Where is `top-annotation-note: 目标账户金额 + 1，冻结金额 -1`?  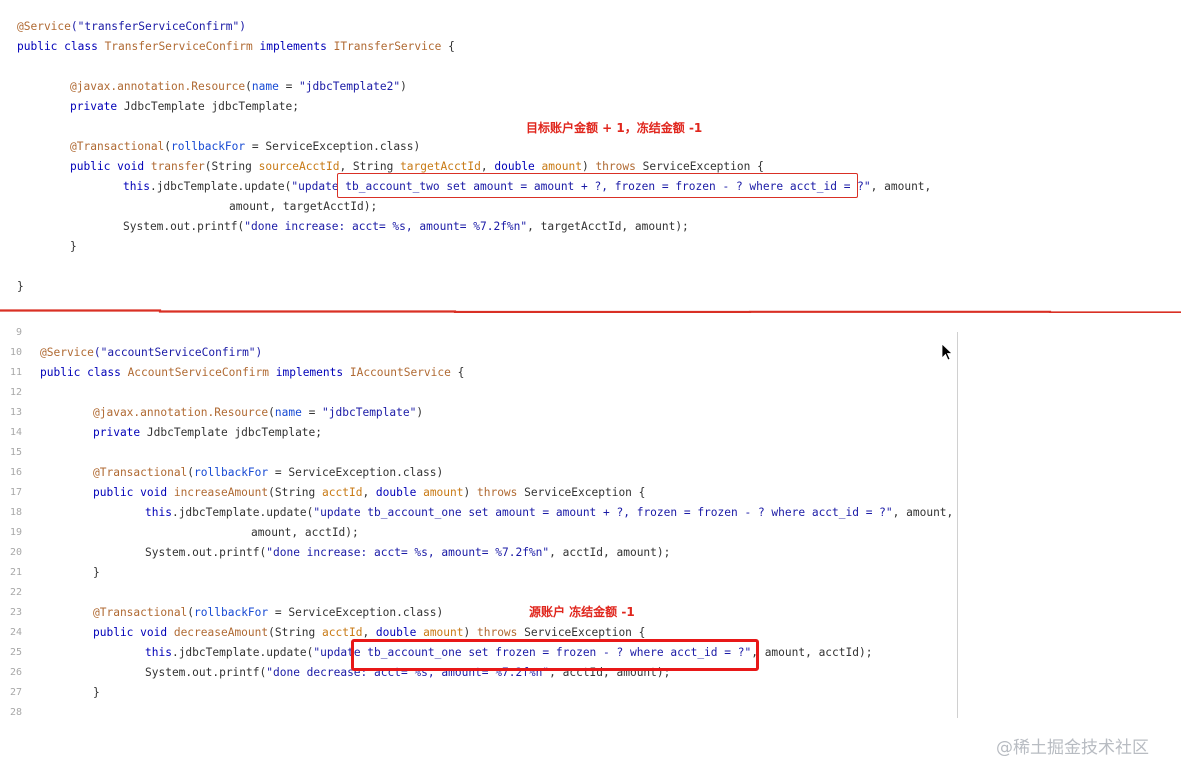
top-annotation-note: 目标账户金额 + 1，冻结金额 -1 is located at coordinates (614, 128).